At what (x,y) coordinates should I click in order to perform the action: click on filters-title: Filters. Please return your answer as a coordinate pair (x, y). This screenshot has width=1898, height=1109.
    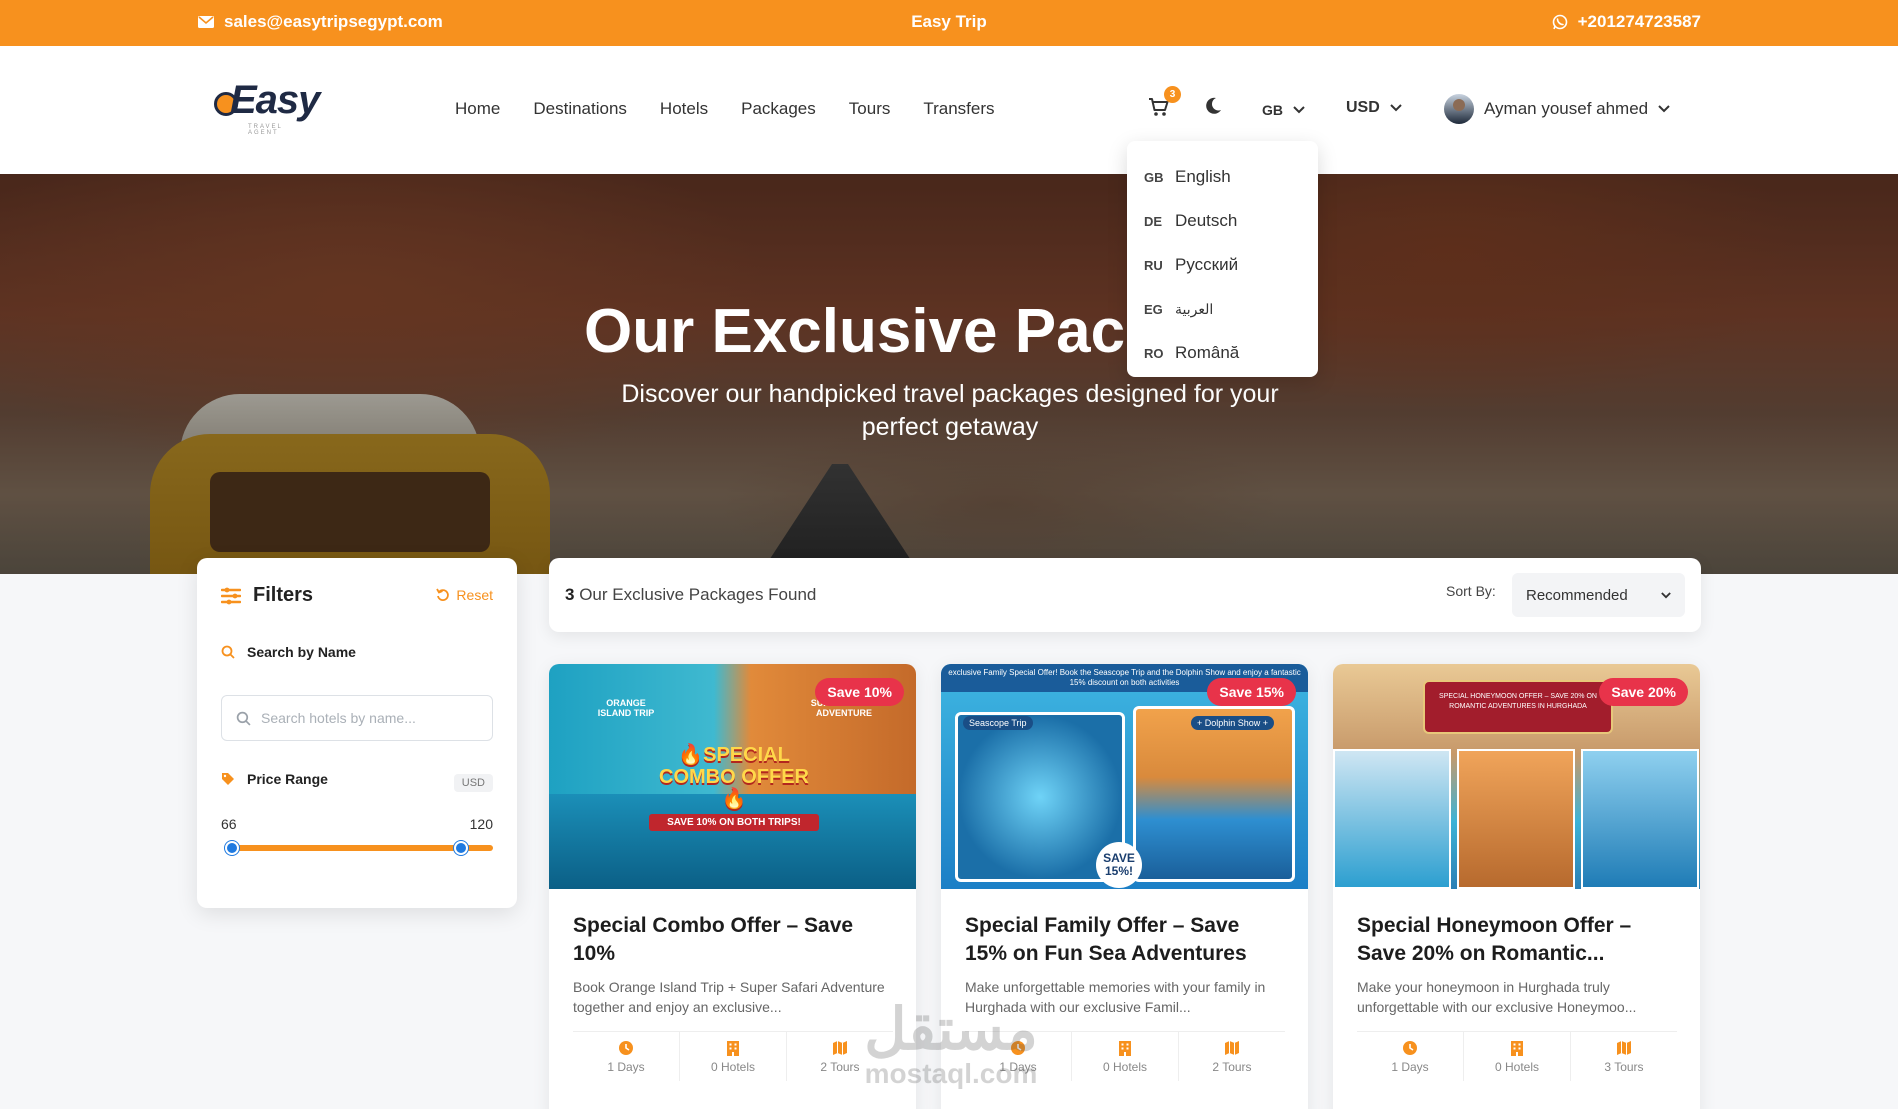
    Looking at the image, I should click on (283, 595).